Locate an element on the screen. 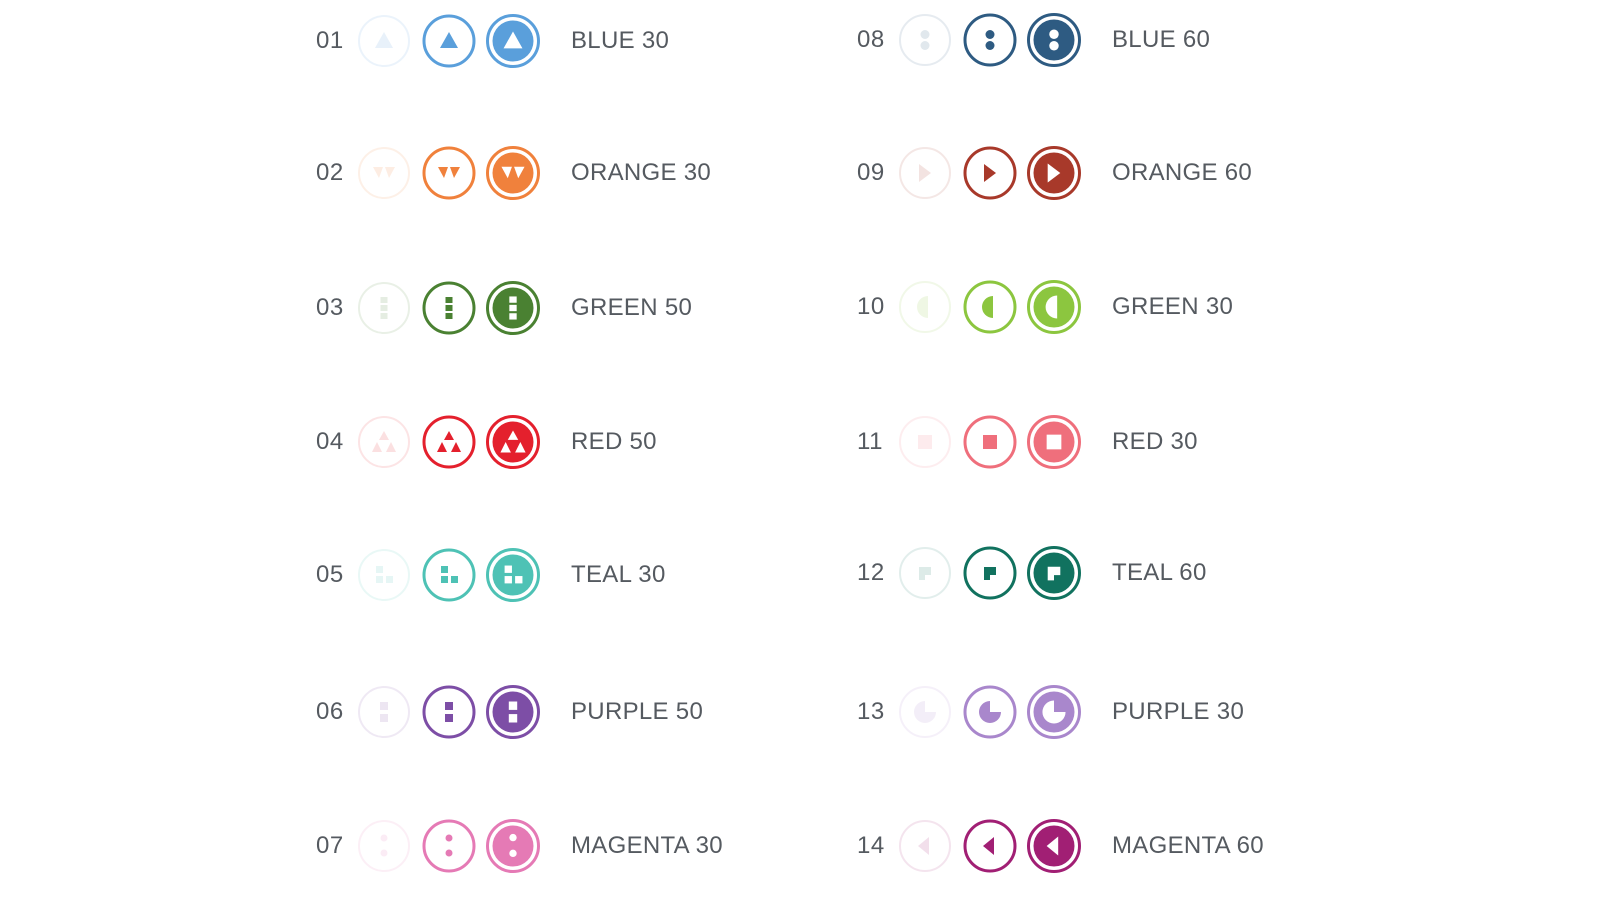  row-number: 11 is located at coordinates (870, 441).